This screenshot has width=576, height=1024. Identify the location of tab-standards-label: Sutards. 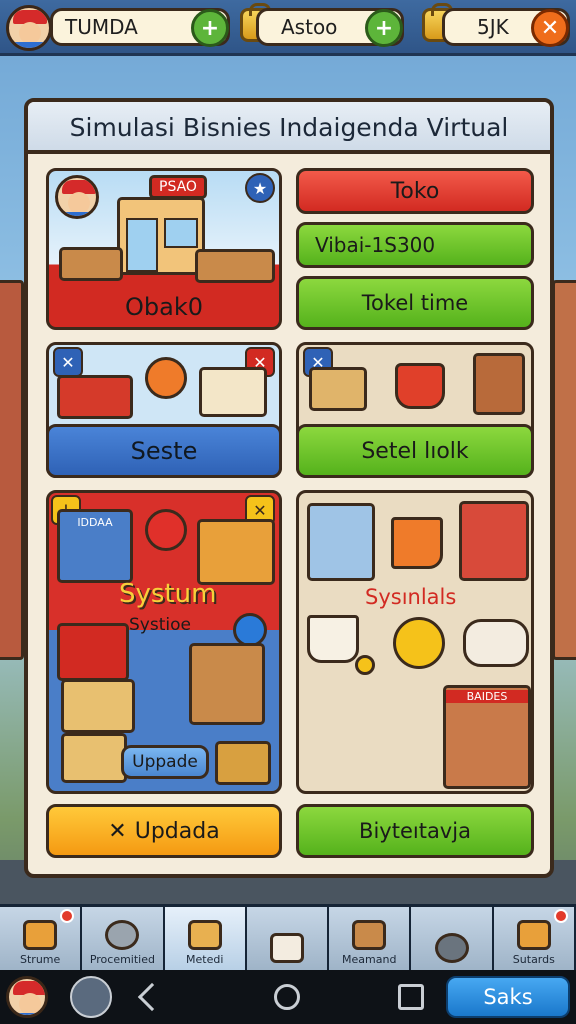
(533, 959).